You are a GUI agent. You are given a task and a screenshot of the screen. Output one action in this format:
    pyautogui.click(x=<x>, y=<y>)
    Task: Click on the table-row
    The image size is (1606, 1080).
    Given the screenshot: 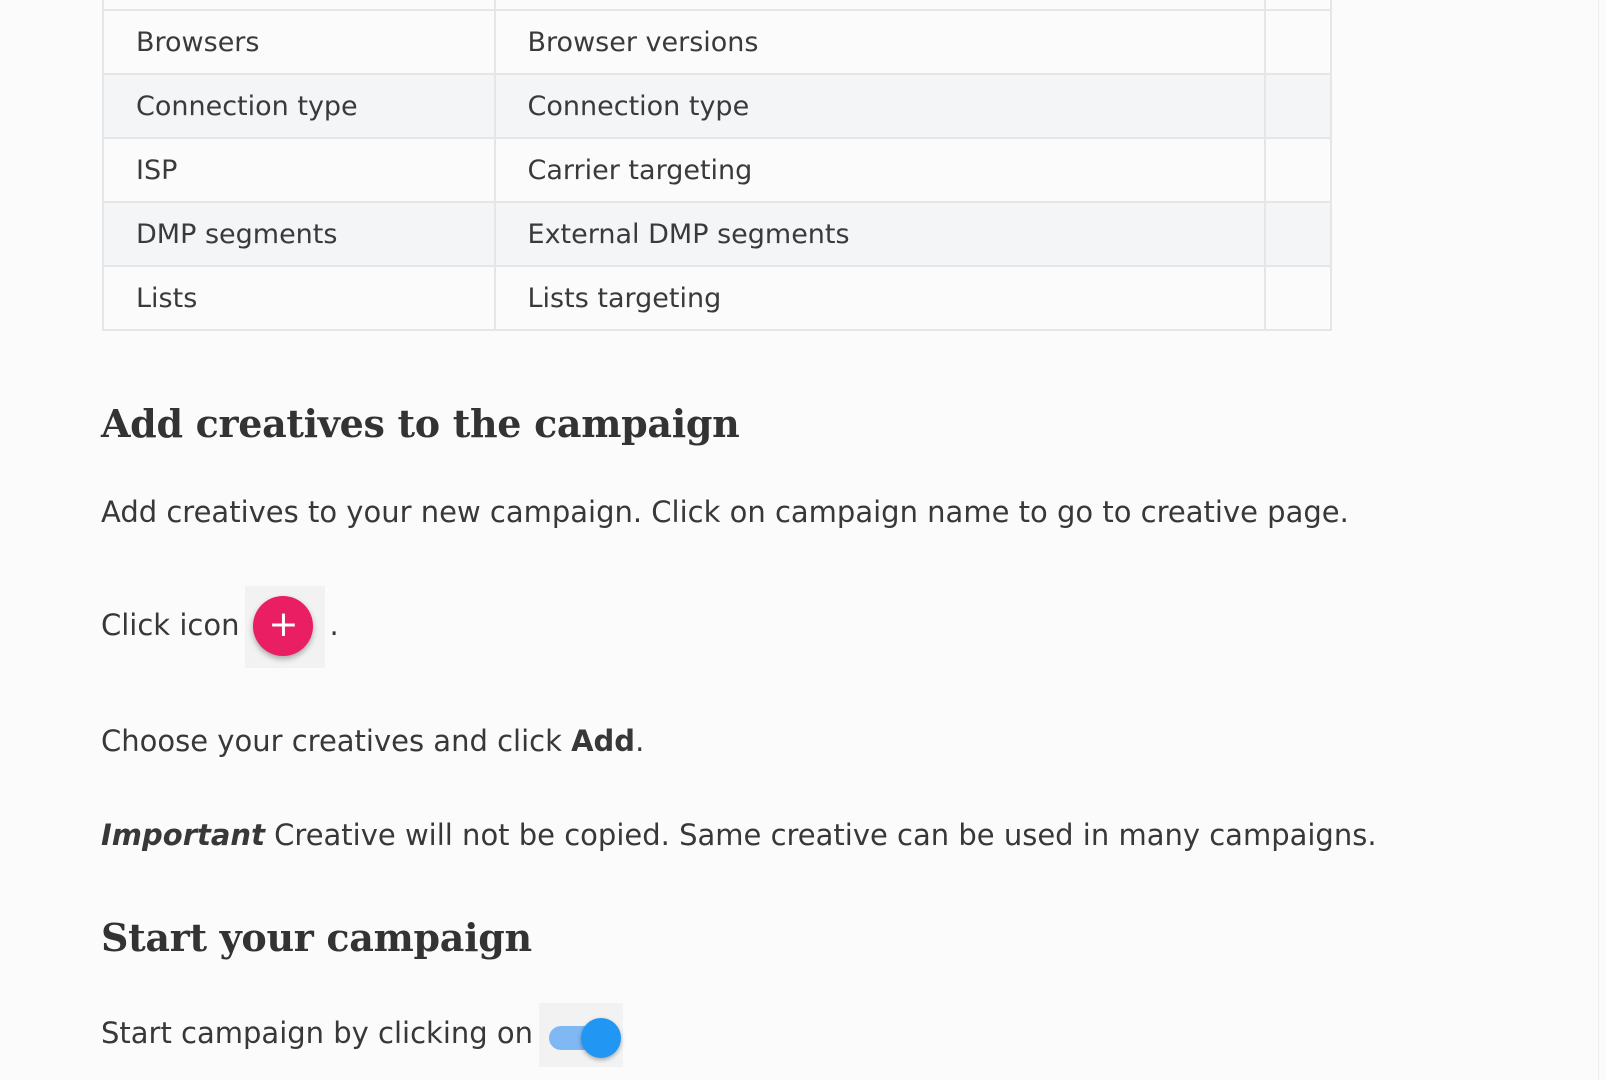 What is the action you would take?
    pyautogui.click(x=717, y=5)
    